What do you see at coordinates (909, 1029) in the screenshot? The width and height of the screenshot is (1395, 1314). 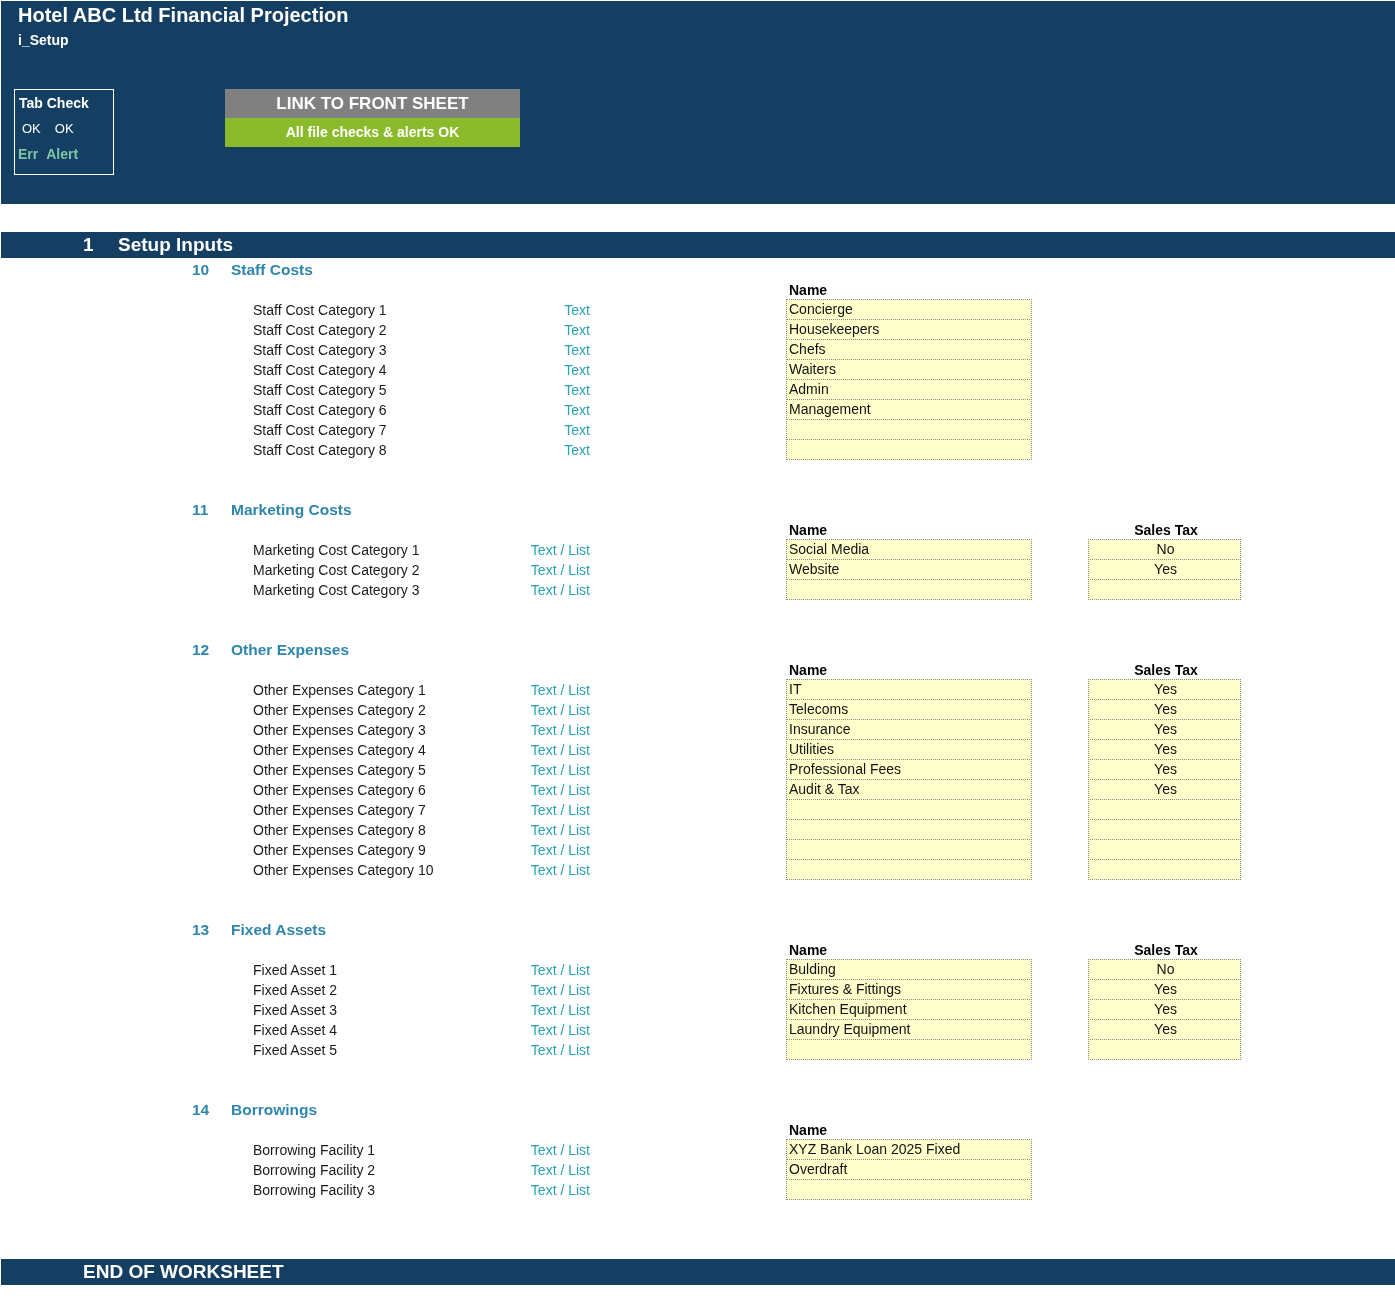 I see `name-input: Laundry Equipment` at bounding box center [909, 1029].